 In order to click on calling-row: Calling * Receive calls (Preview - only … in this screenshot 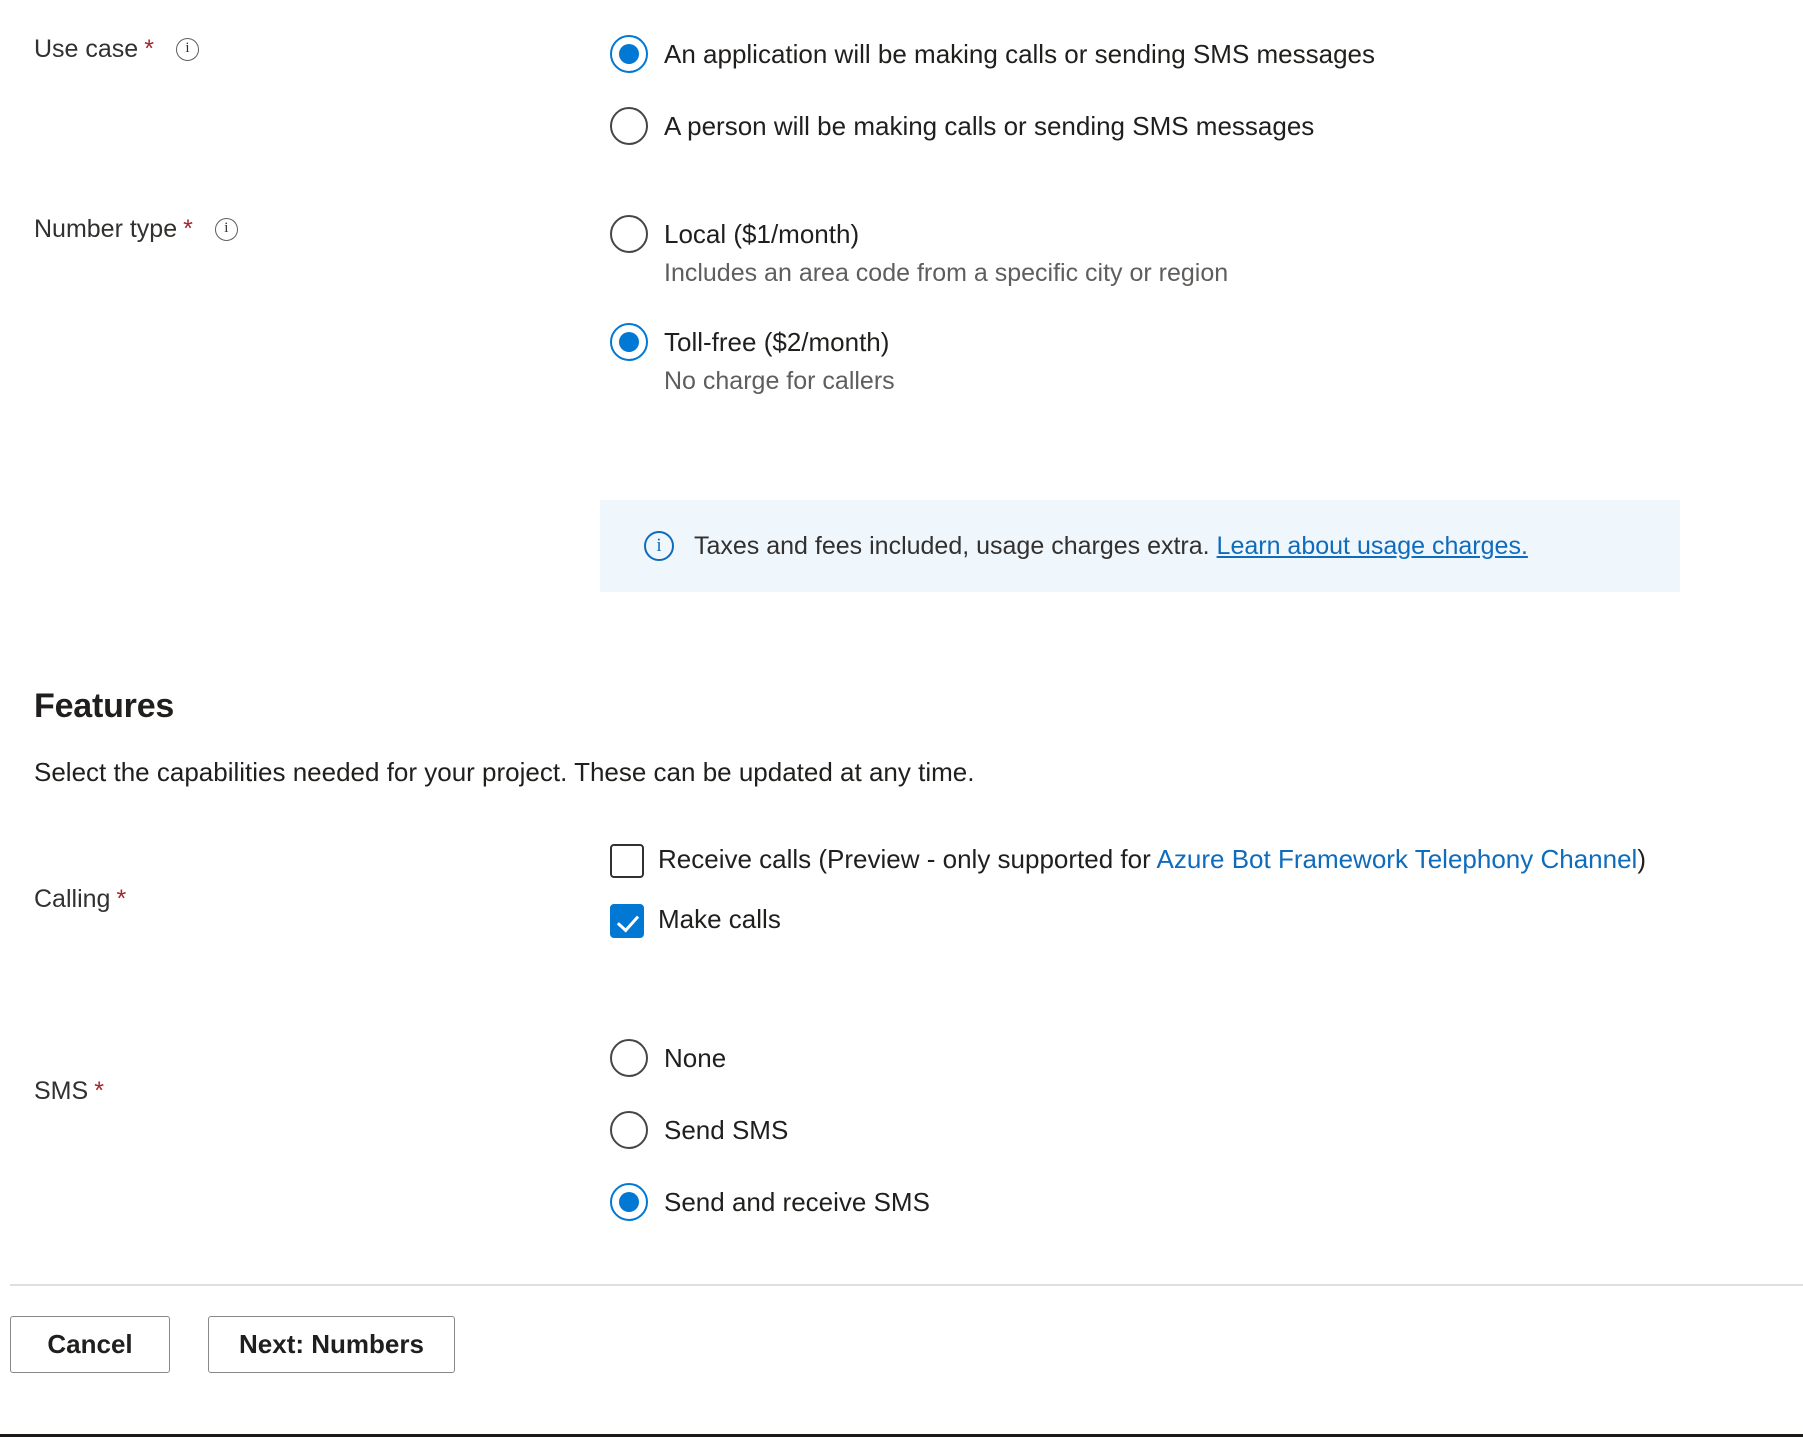, I will do `click(901, 889)`.